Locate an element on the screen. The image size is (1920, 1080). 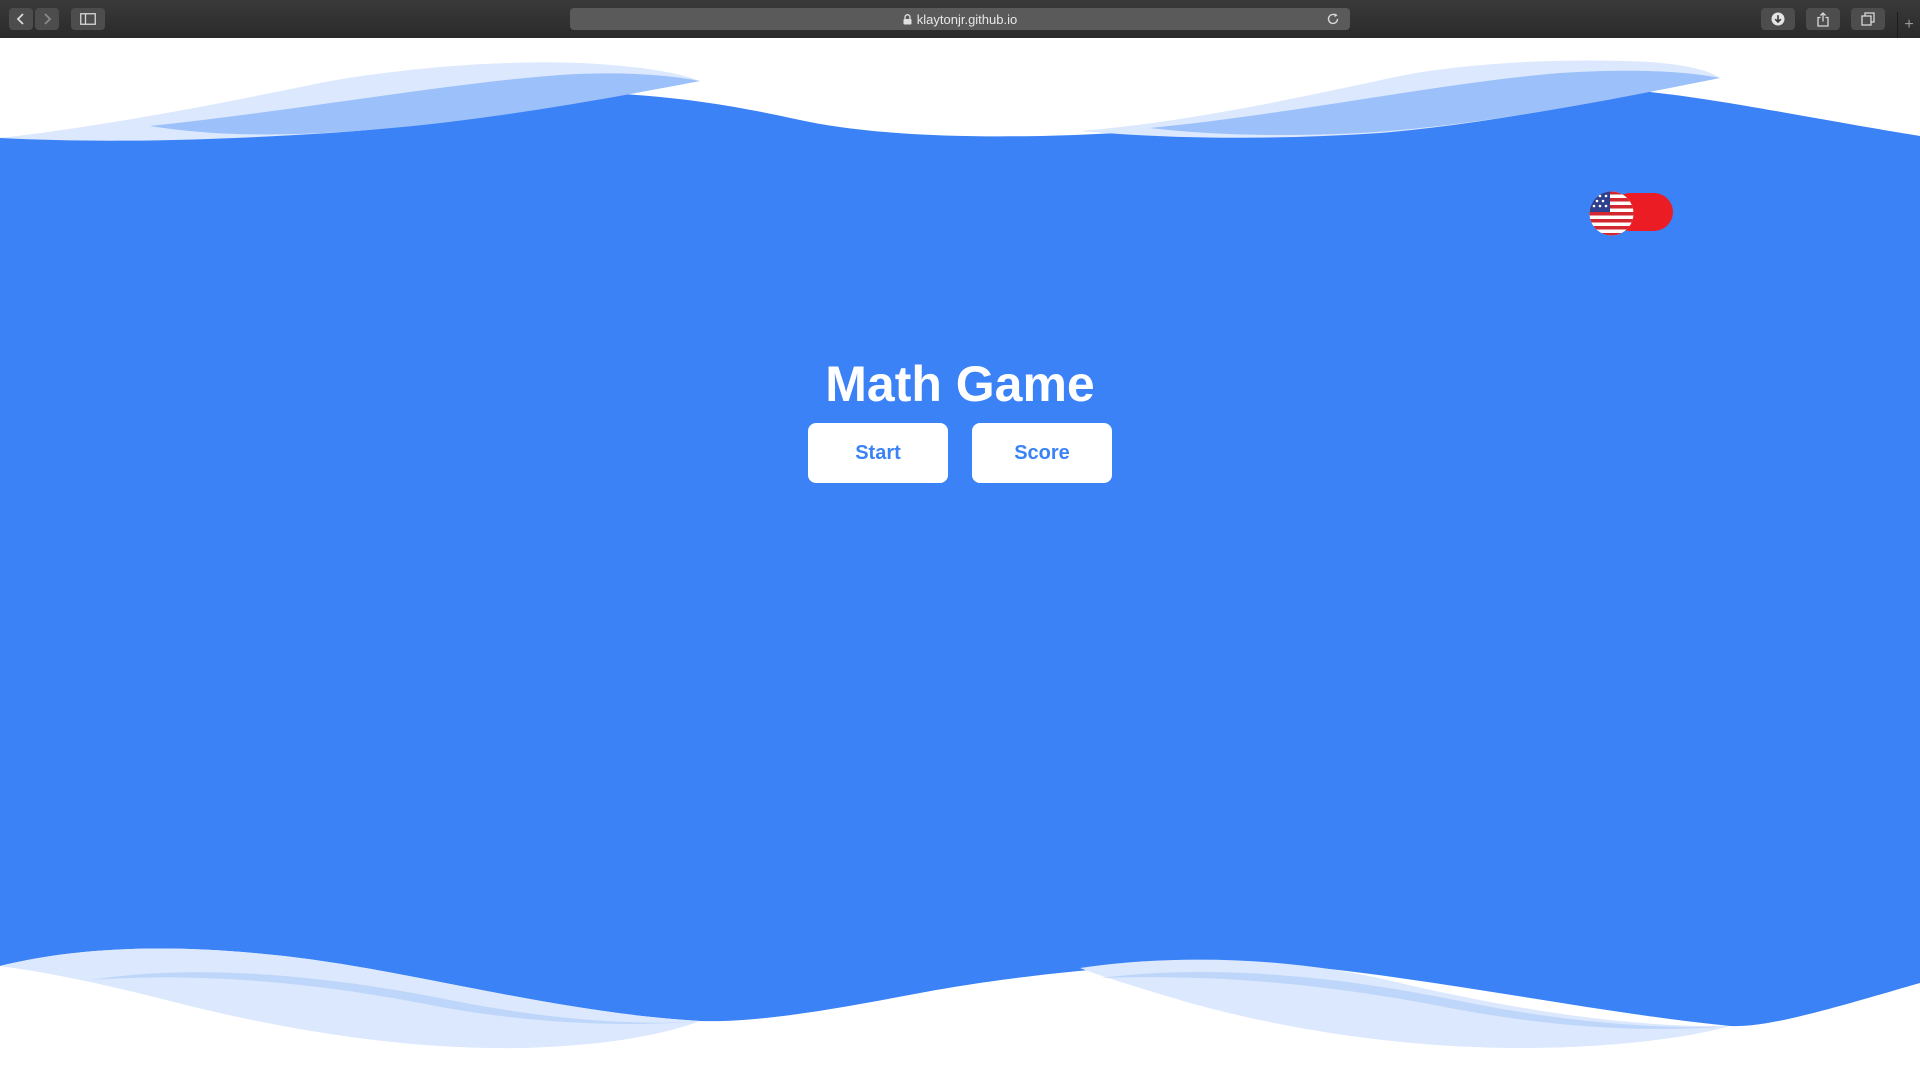
sidebar-button is located at coordinates (88, 19).